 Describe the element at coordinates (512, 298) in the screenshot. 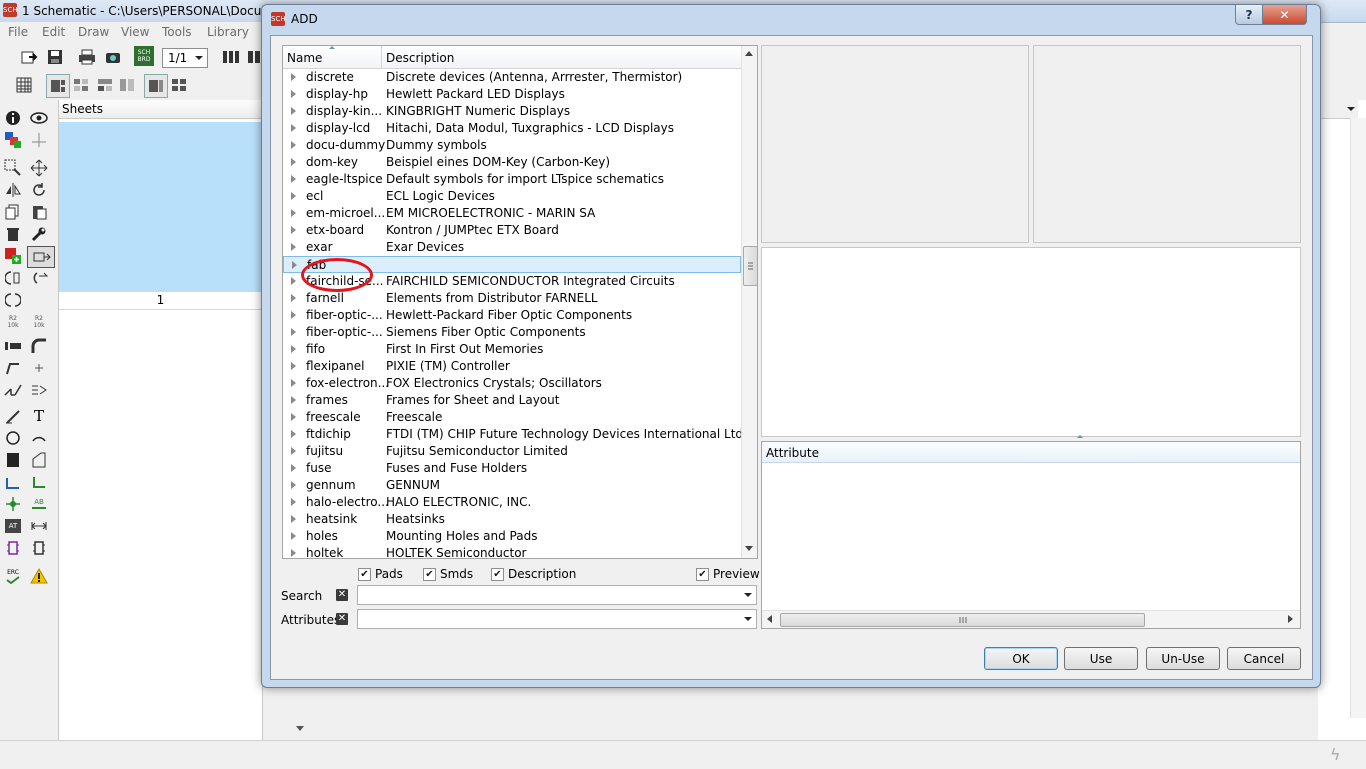

I see `library-row: farnell Elements from Distributor FARNELL` at that location.